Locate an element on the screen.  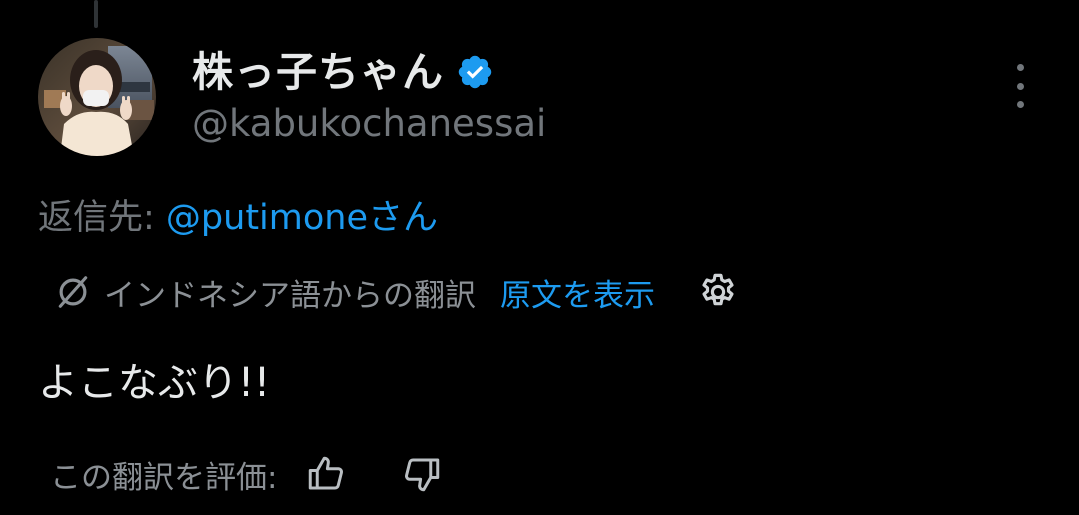
avatar is located at coordinates (97, 97).